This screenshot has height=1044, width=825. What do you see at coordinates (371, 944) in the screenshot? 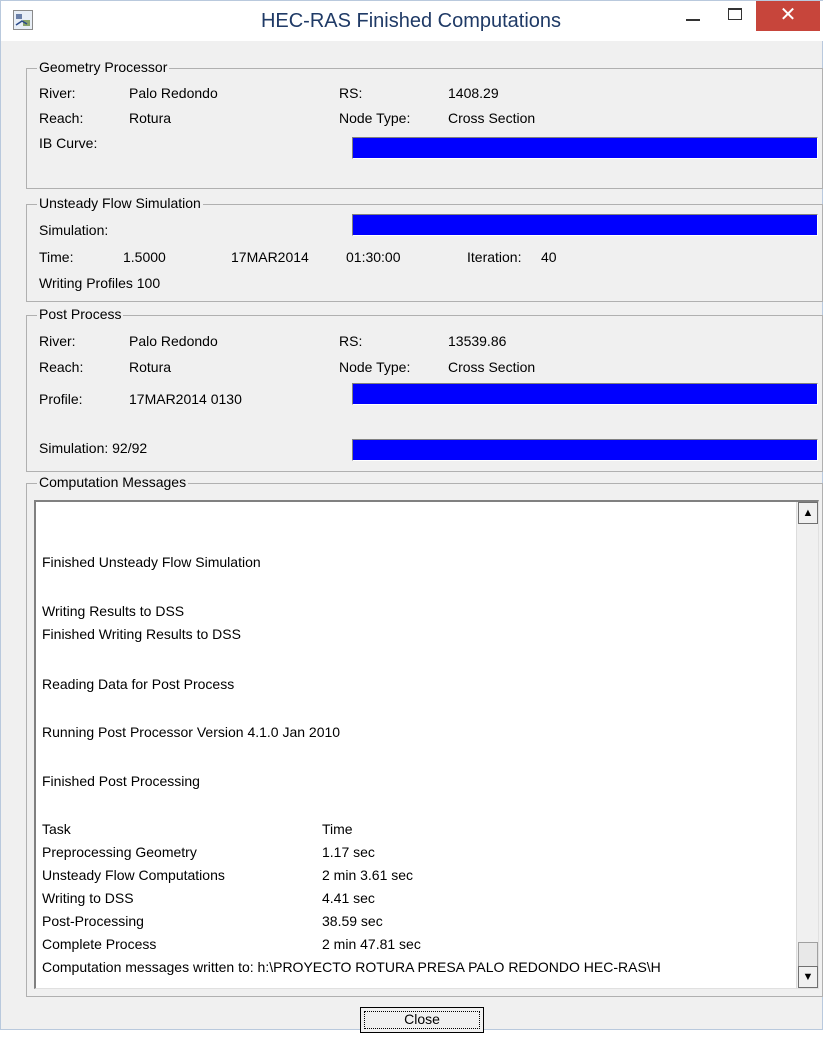
I see `timing-time: 2 min 47.81 sec` at bounding box center [371, 944].